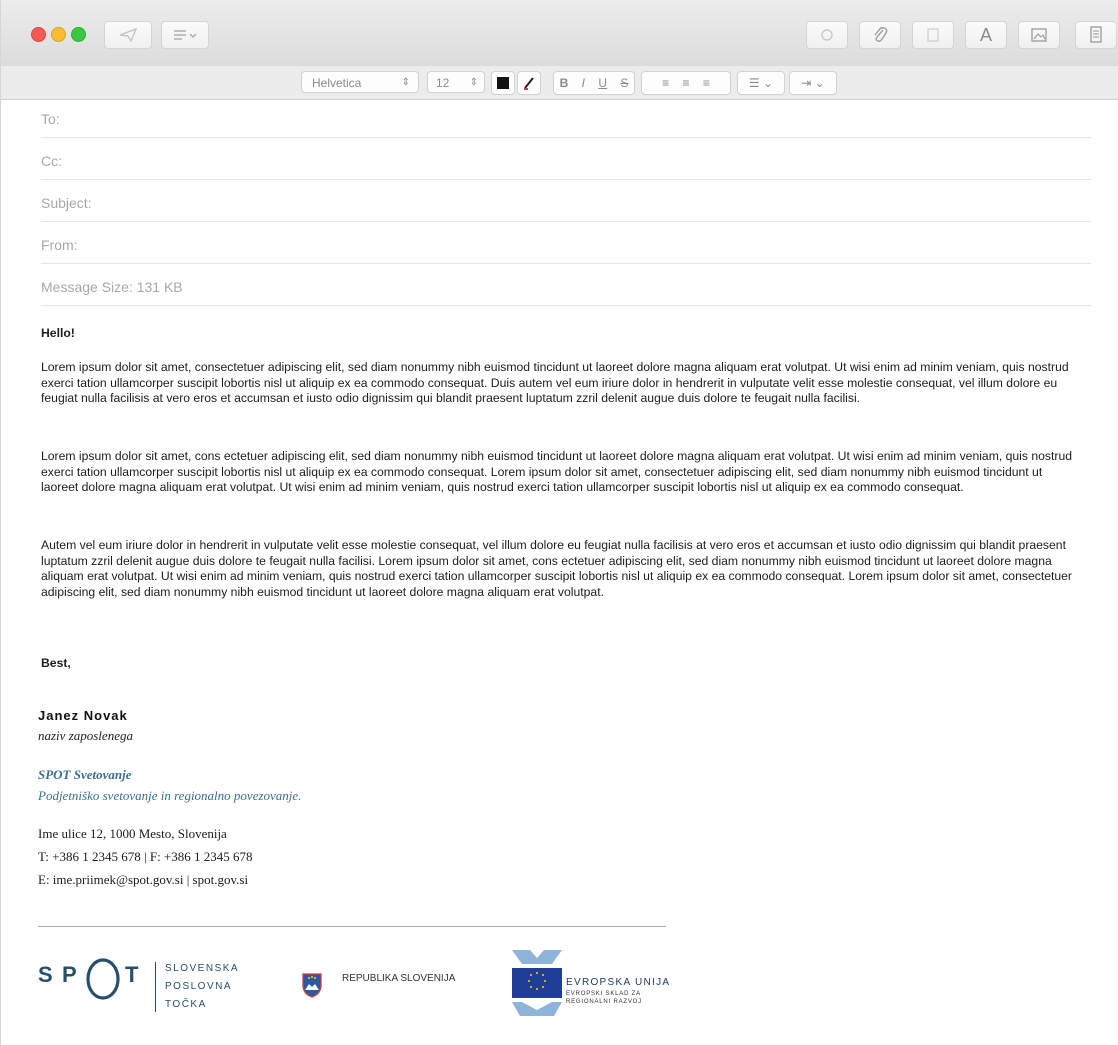 The image size is (1118, 1045). I want to click on italic-button: I, so click(583, 83).